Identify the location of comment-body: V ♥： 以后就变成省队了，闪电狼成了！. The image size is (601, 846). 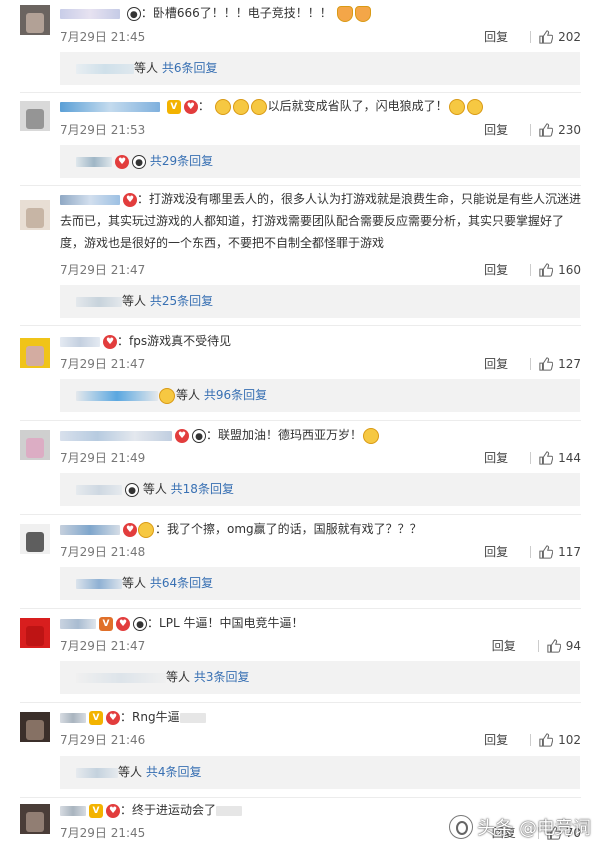
(322, 106).